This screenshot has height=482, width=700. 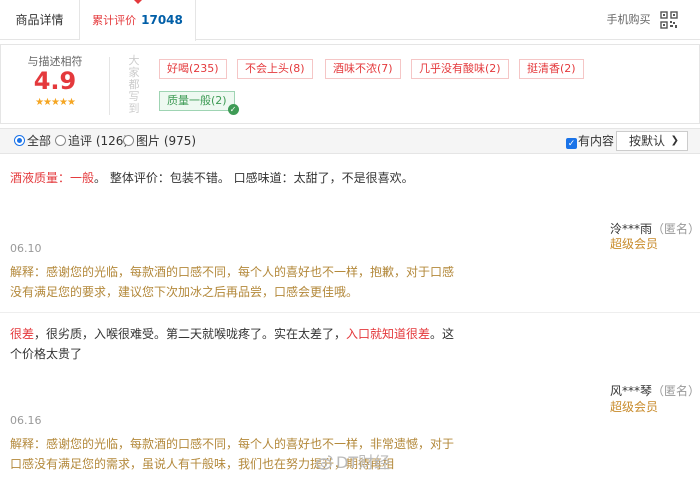 I want to click on review-user-name: 风***琴, so click(x=631, y=391).